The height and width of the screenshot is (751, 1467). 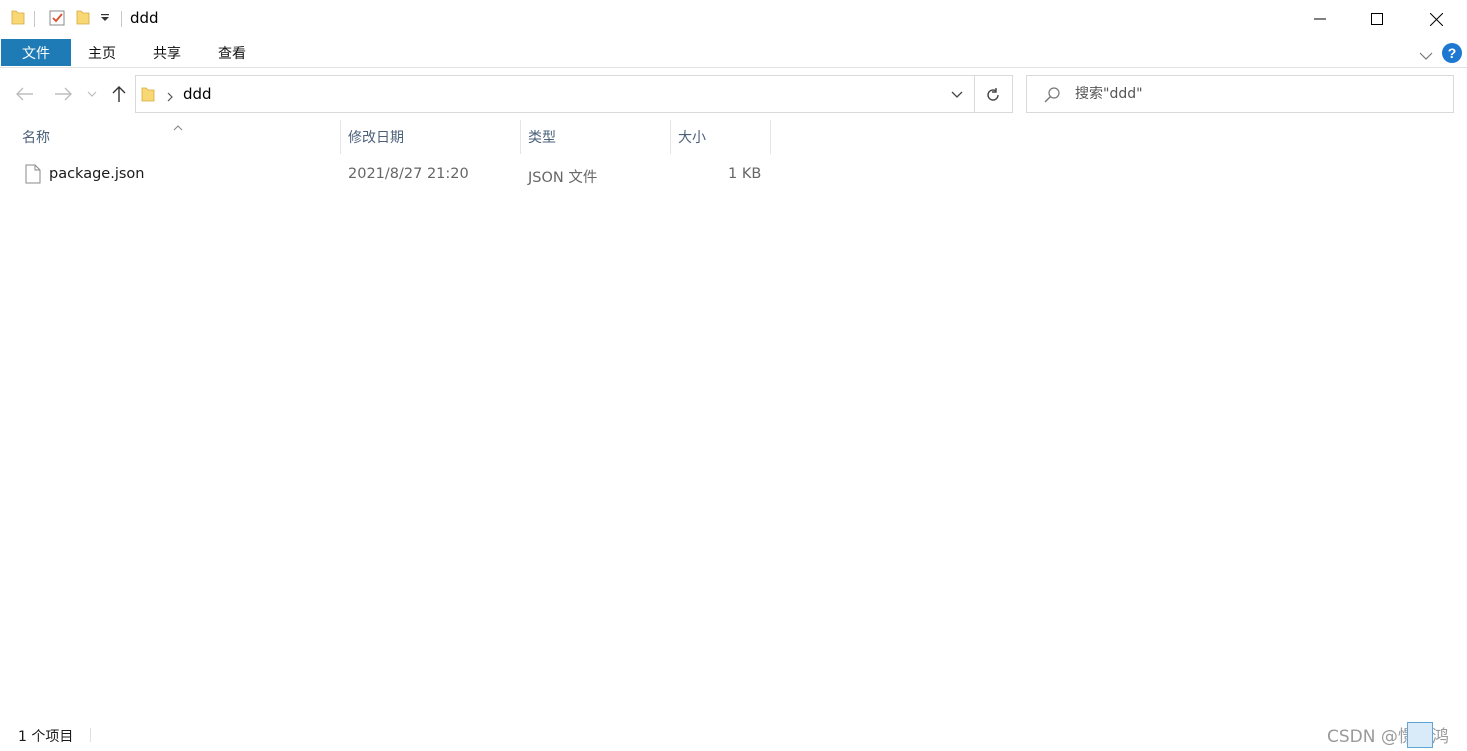 What do you see at coordinates (574, 94) in the screenshot?
I see `address-bar: ddd` at bounding box center [574, 94].